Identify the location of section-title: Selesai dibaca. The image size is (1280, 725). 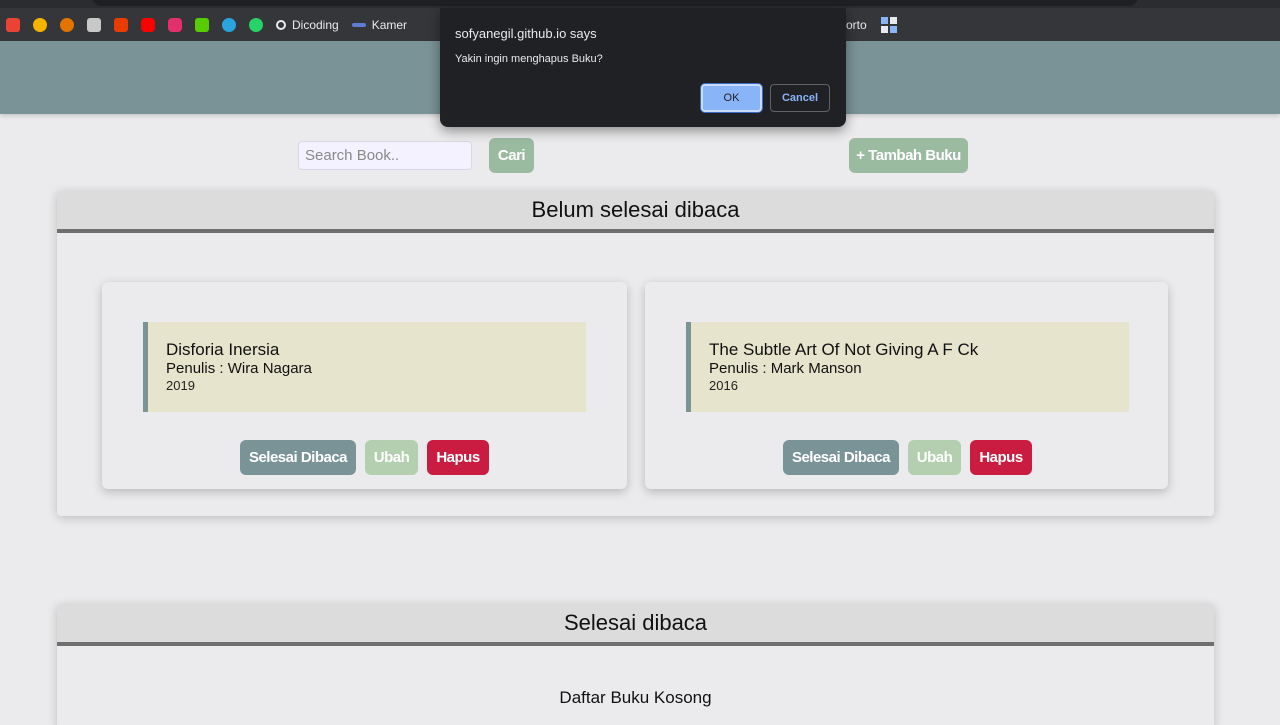
(635, 625).